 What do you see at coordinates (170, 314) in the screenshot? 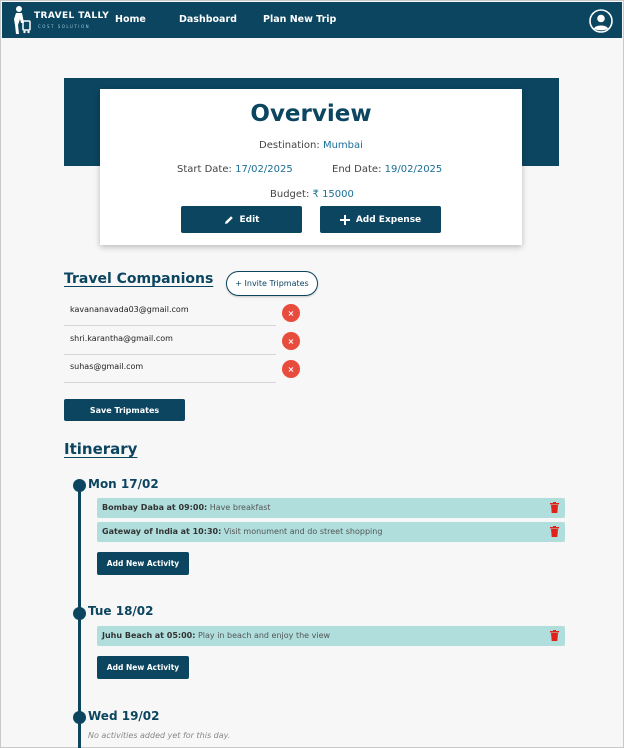
I see `companion-email-field: kavananavada03@gmail.com` at bounding box center [170, 314].